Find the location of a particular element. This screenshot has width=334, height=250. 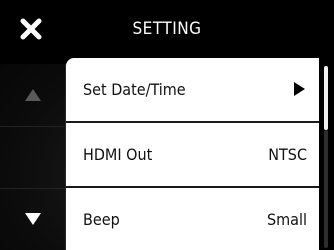

scroll-up-button is located at coordinates (32, 95).